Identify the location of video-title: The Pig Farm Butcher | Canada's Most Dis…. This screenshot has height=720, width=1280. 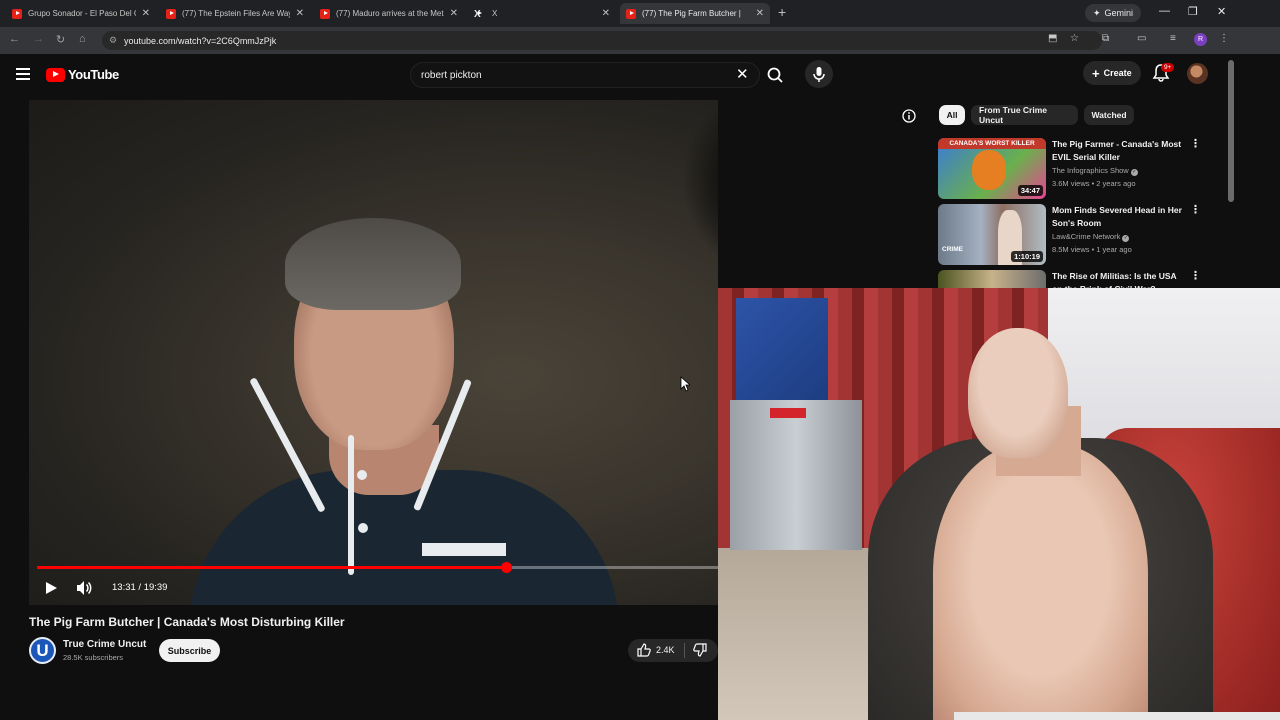
(187, 622).